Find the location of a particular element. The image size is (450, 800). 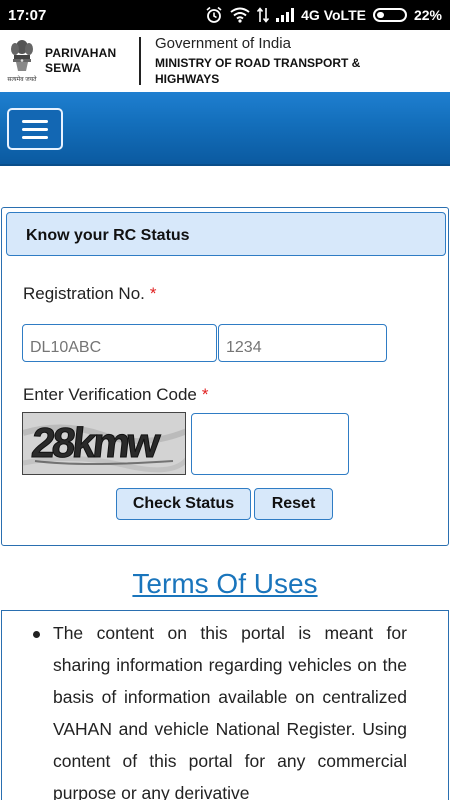

battery-icon is located at coordinates (389, 15).